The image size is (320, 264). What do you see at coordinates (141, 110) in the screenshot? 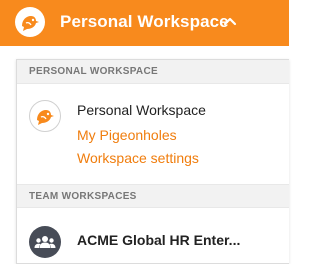
I see `personal-workspace-name: Personal Workspace` at bounding box center [141, 110].